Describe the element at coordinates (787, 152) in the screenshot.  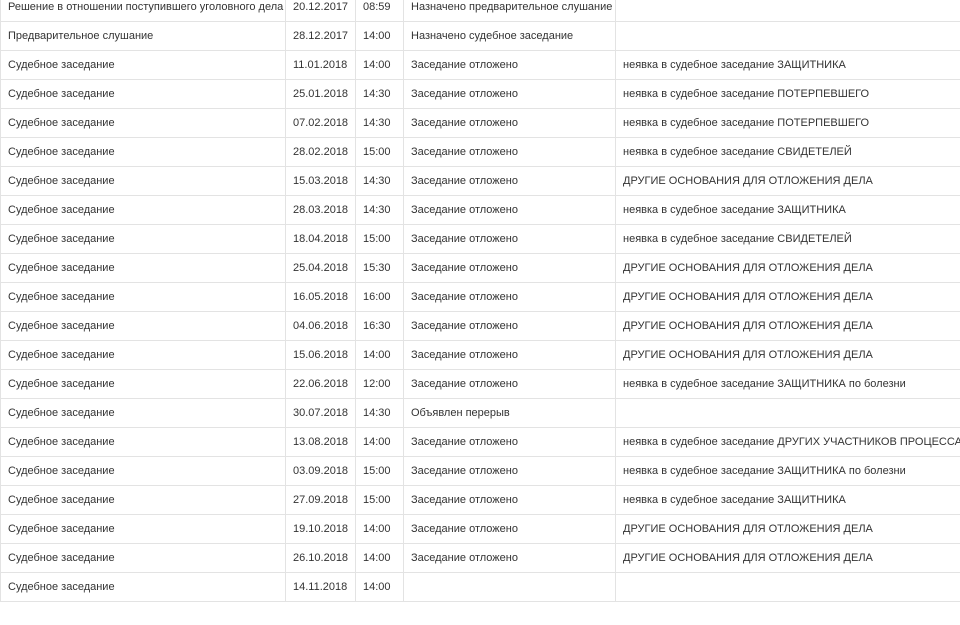
I see `event-reason-cell: неявка в судебное заседание СВИДЕТЕЛЕЙ` at that location.